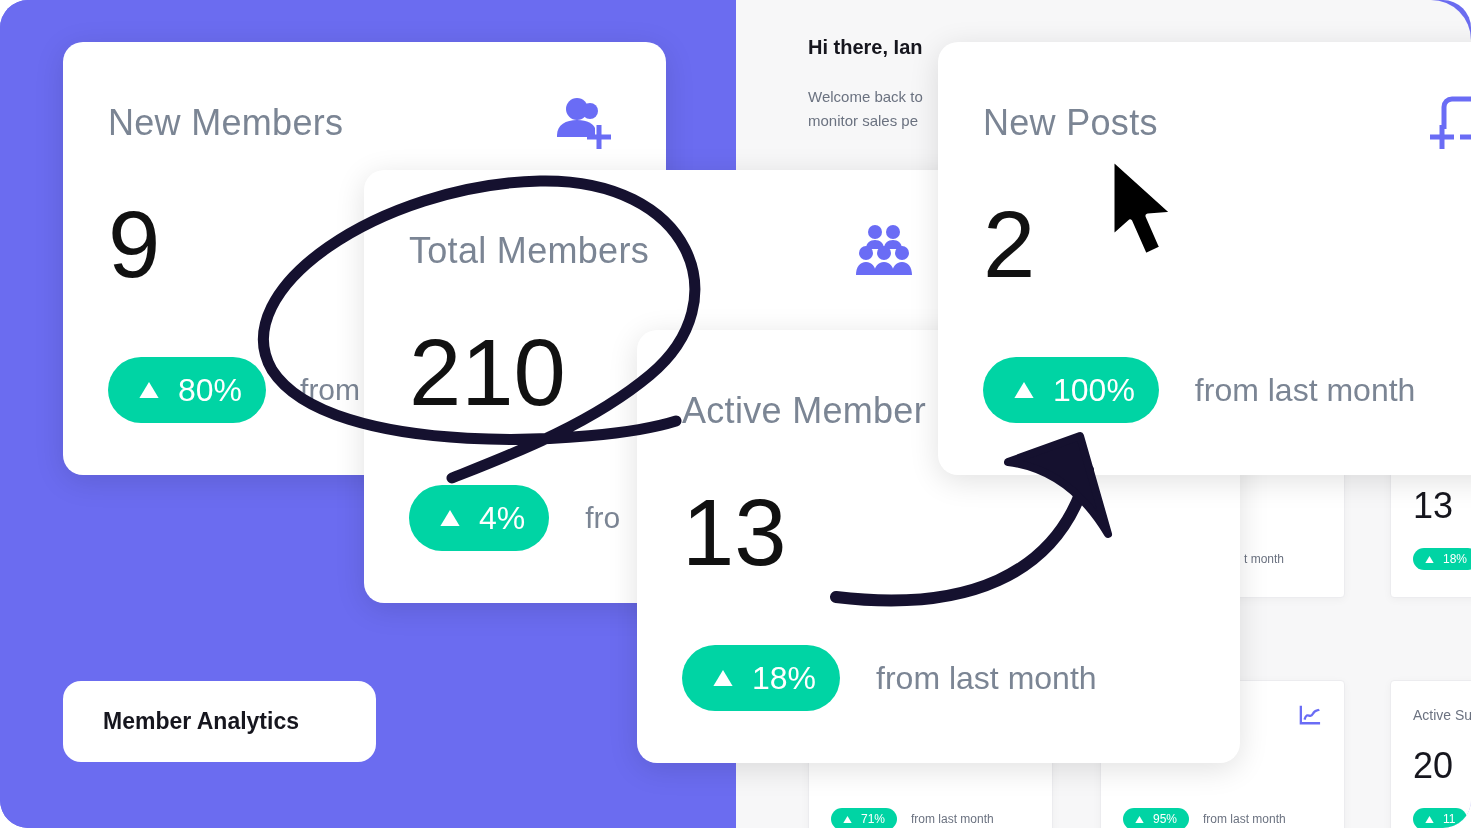 This screenshot has width=1471, height=828. What do you see at coordinates (603, 518) in the screenshot?
I see `comparison-text: fro` at bounding box center [603, 518].